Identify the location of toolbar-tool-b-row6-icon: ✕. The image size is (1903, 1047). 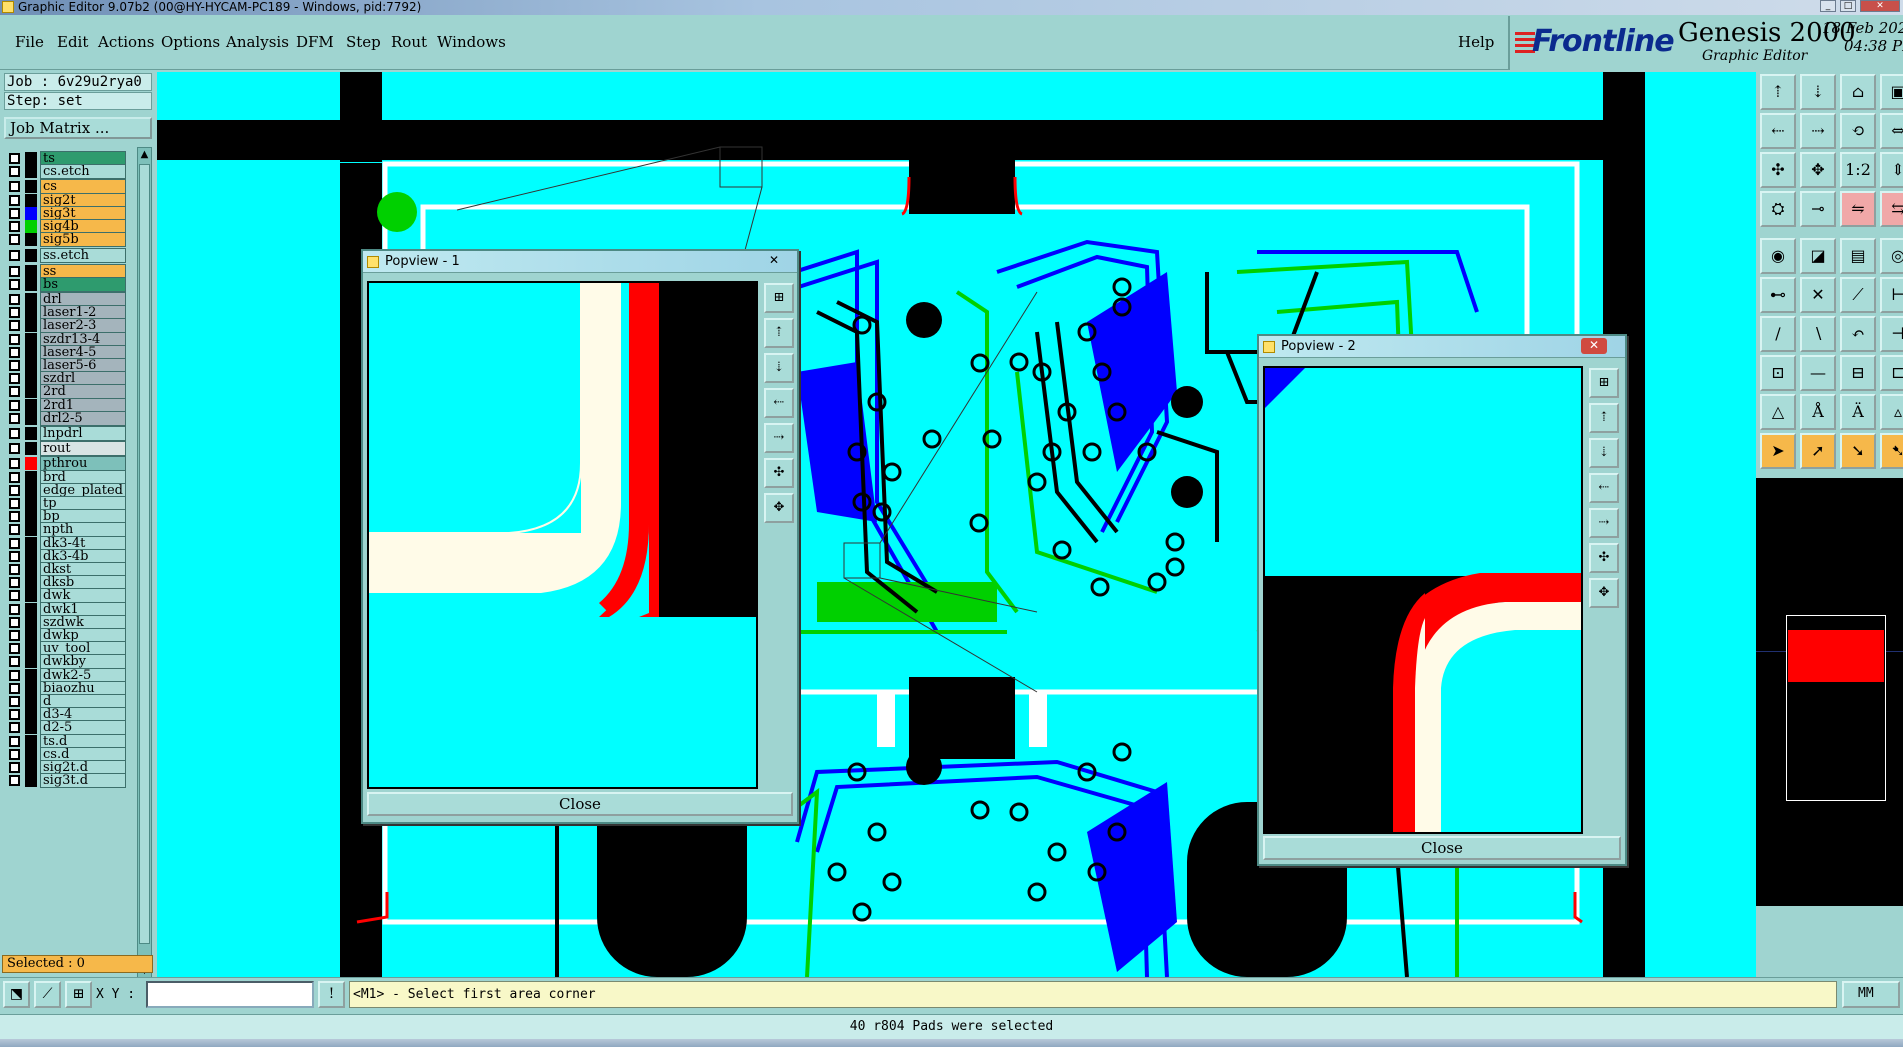
(1818, 295).